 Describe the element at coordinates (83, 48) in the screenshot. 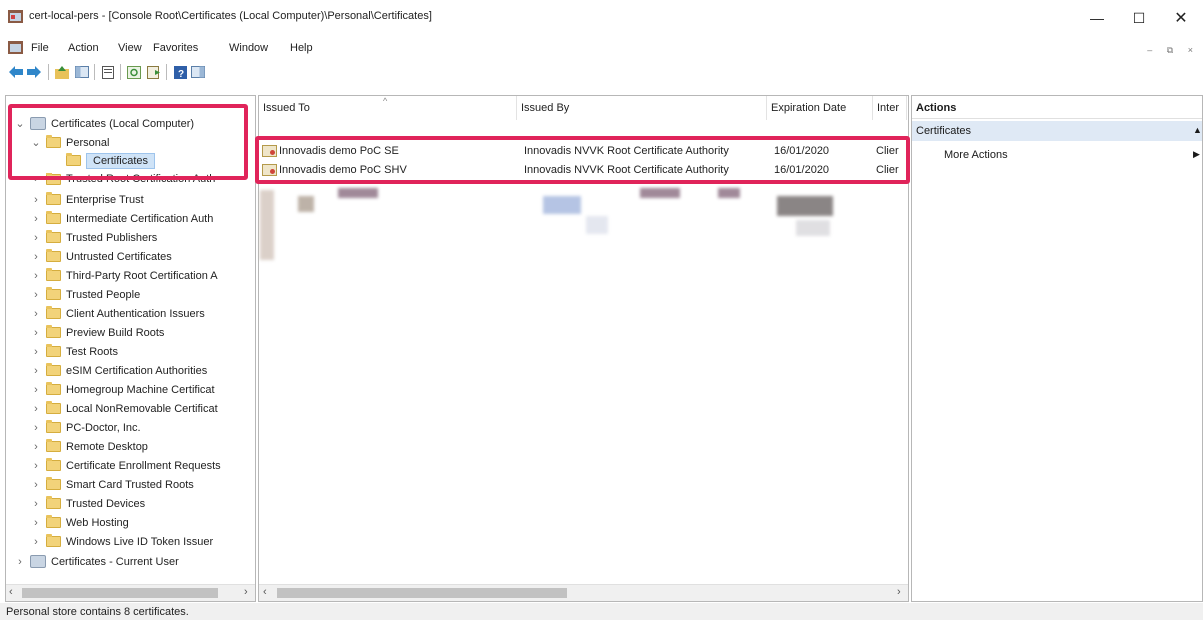

I see `menu-action: Action` at that location.